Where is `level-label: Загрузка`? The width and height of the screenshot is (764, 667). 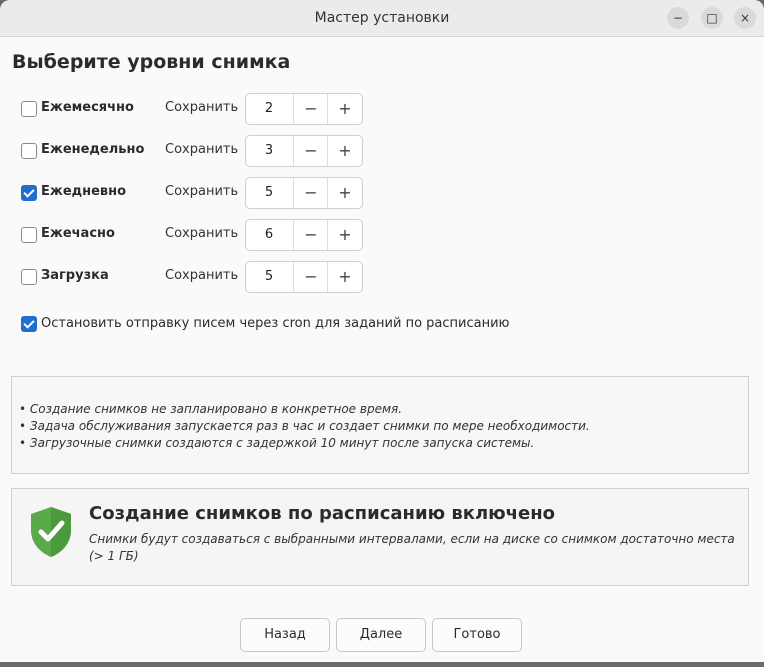 level-label: Загрузка is located at coordinates (75, 275).